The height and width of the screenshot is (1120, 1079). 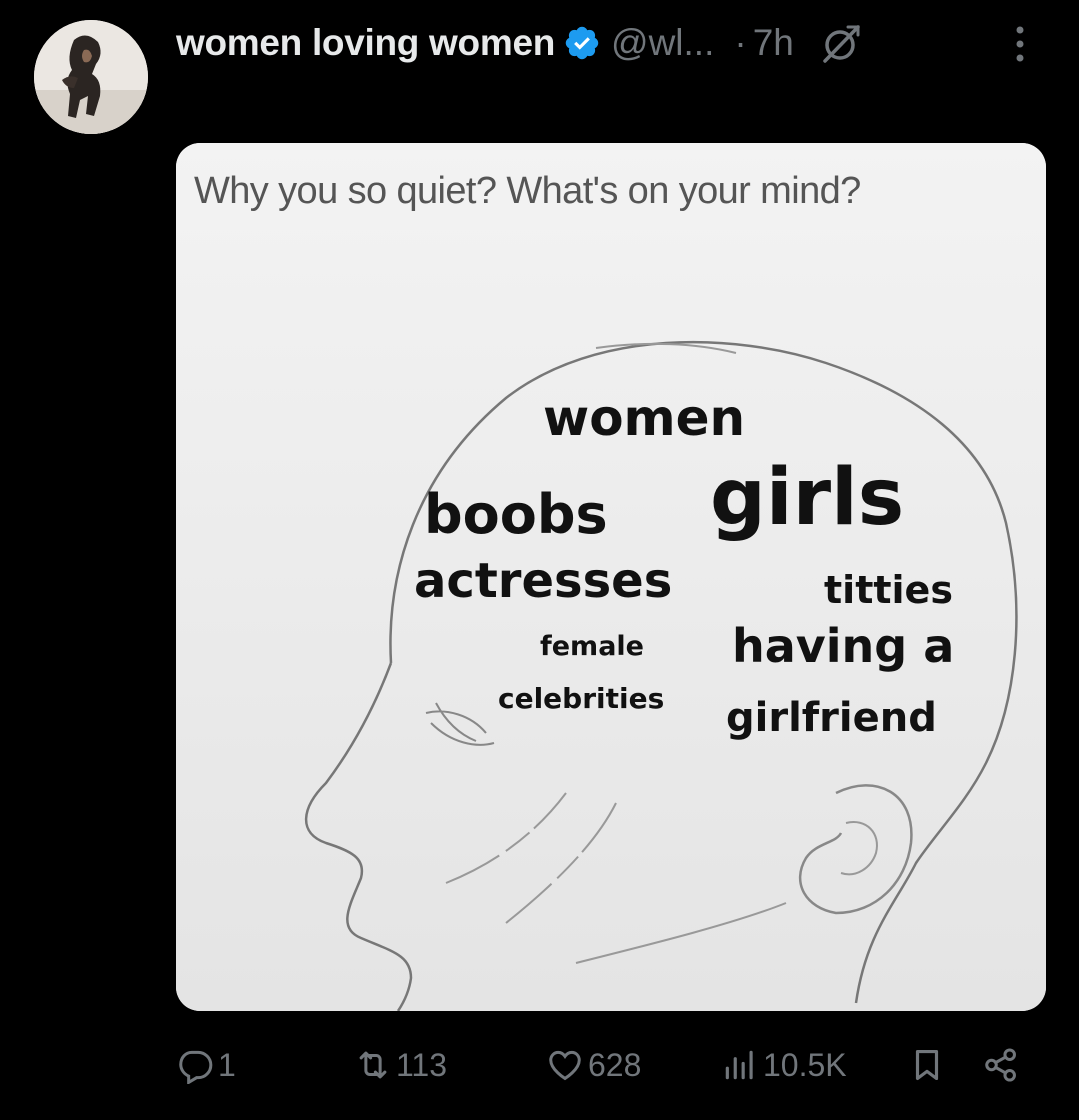 What do you see at coordinates (615, 1064) in the screenshot?
I see `like-count: 628` at bounding box center [615, 1064].